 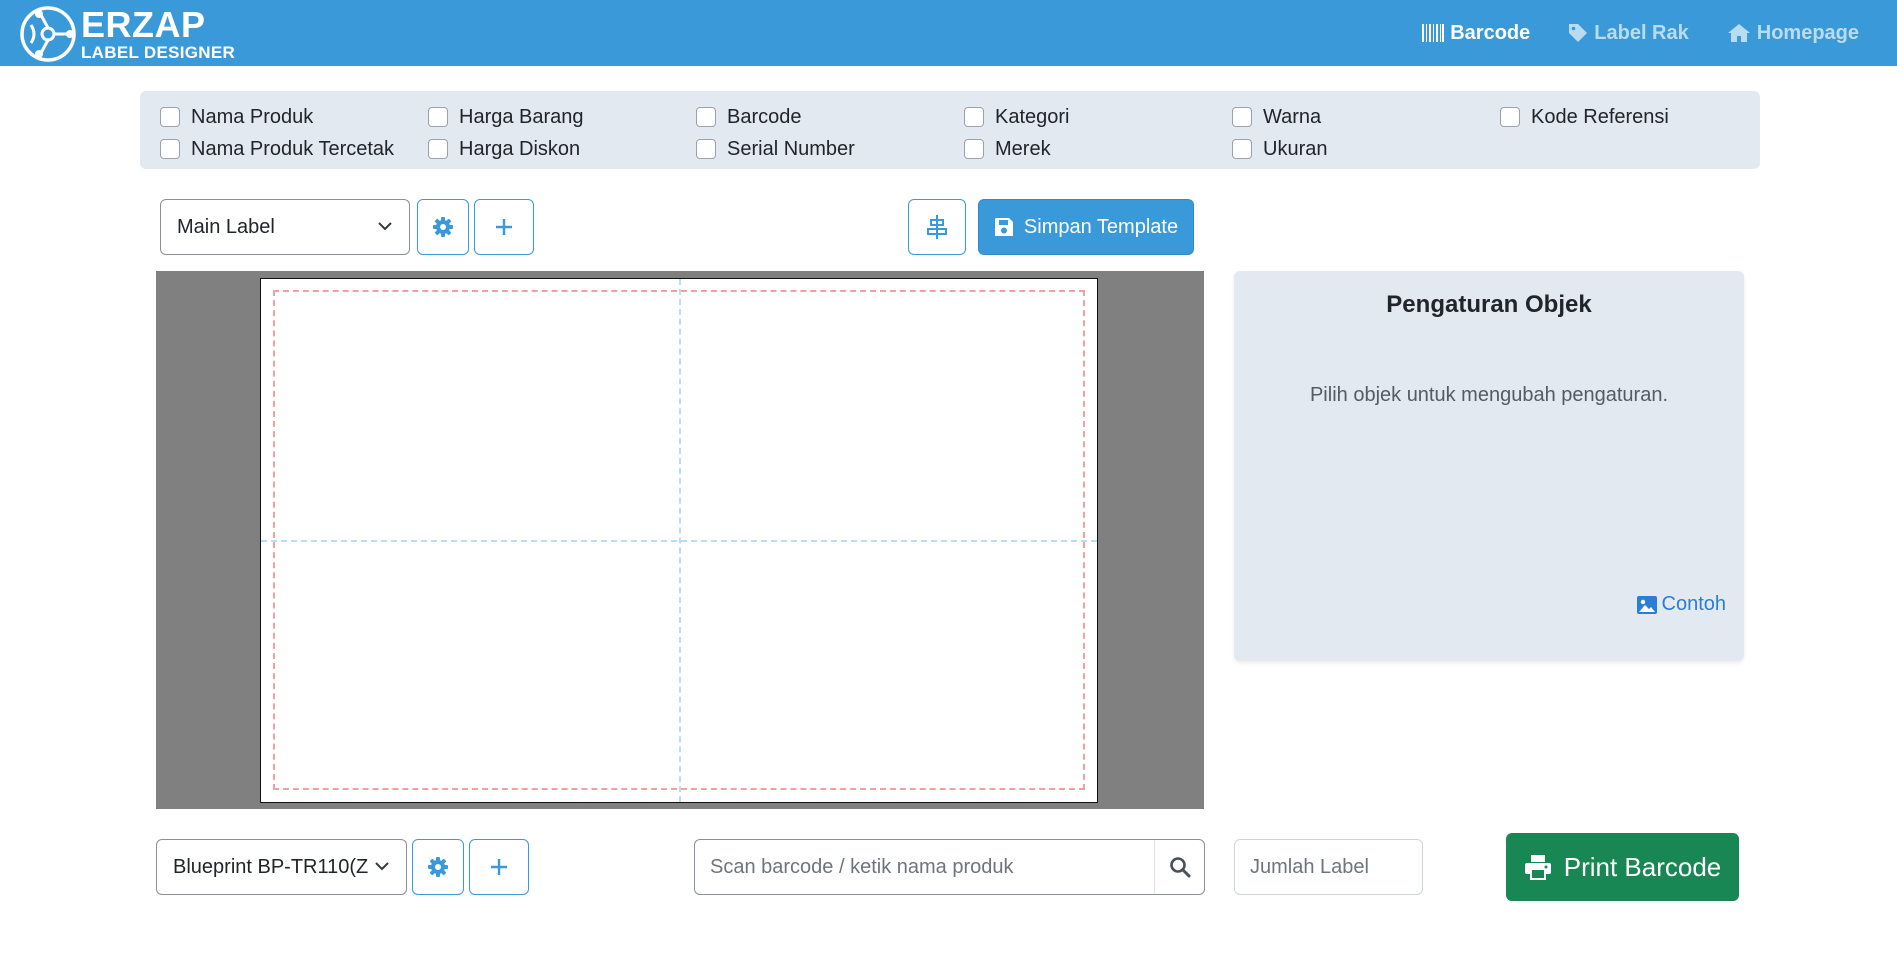 I want to click on field-option-label: Harga Barang, so click(x=521, y=116).